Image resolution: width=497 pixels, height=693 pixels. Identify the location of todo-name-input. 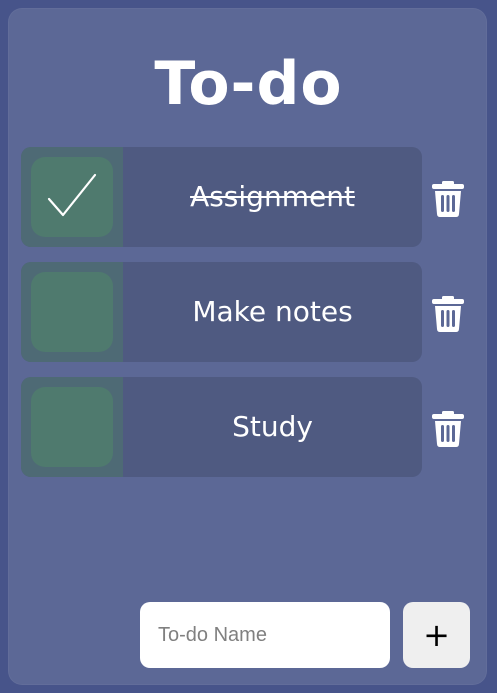
(265, 635).